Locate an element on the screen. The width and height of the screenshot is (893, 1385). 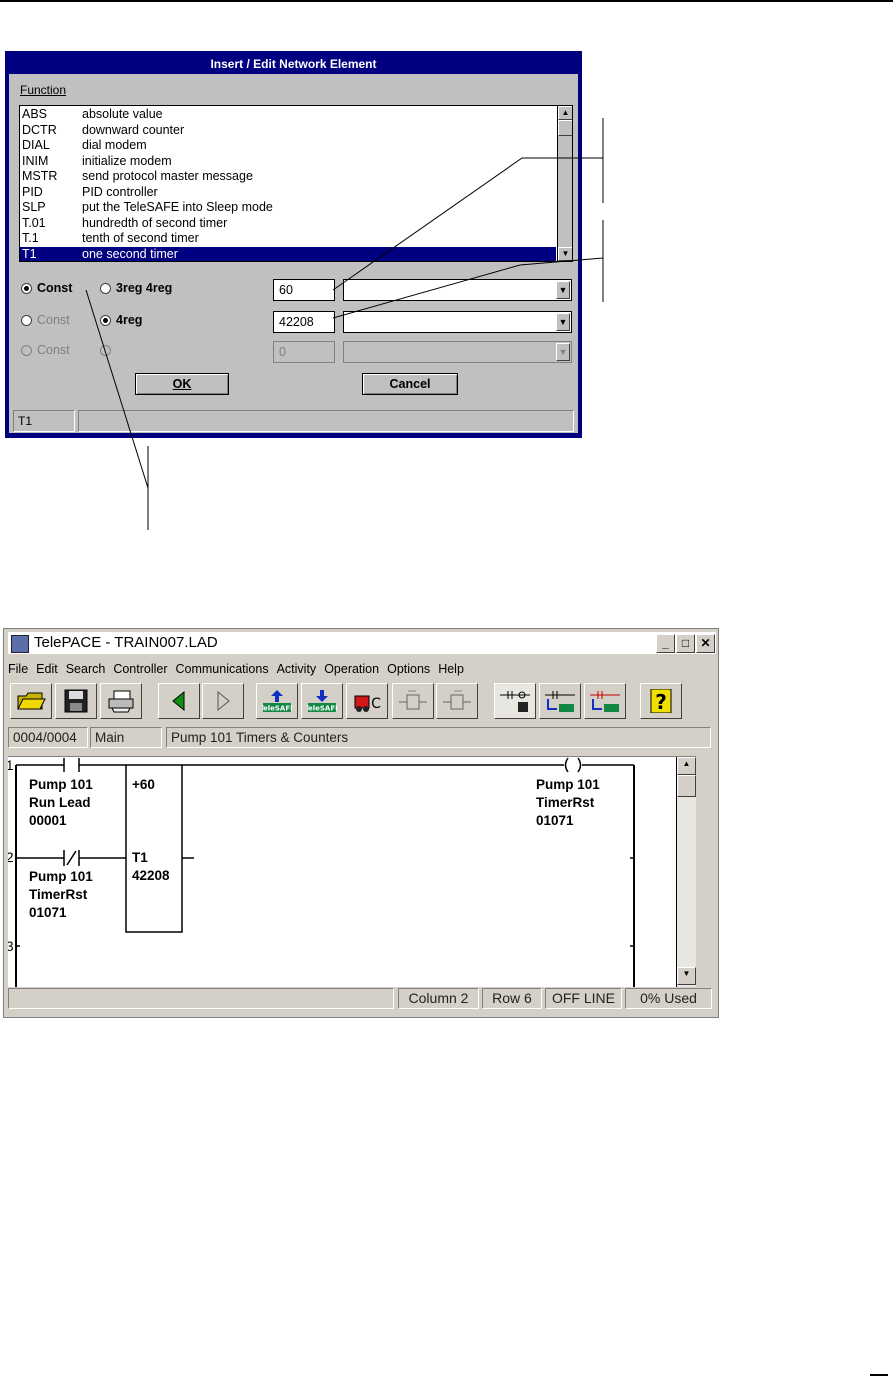
forward-button is located at coordinates (223, 701).